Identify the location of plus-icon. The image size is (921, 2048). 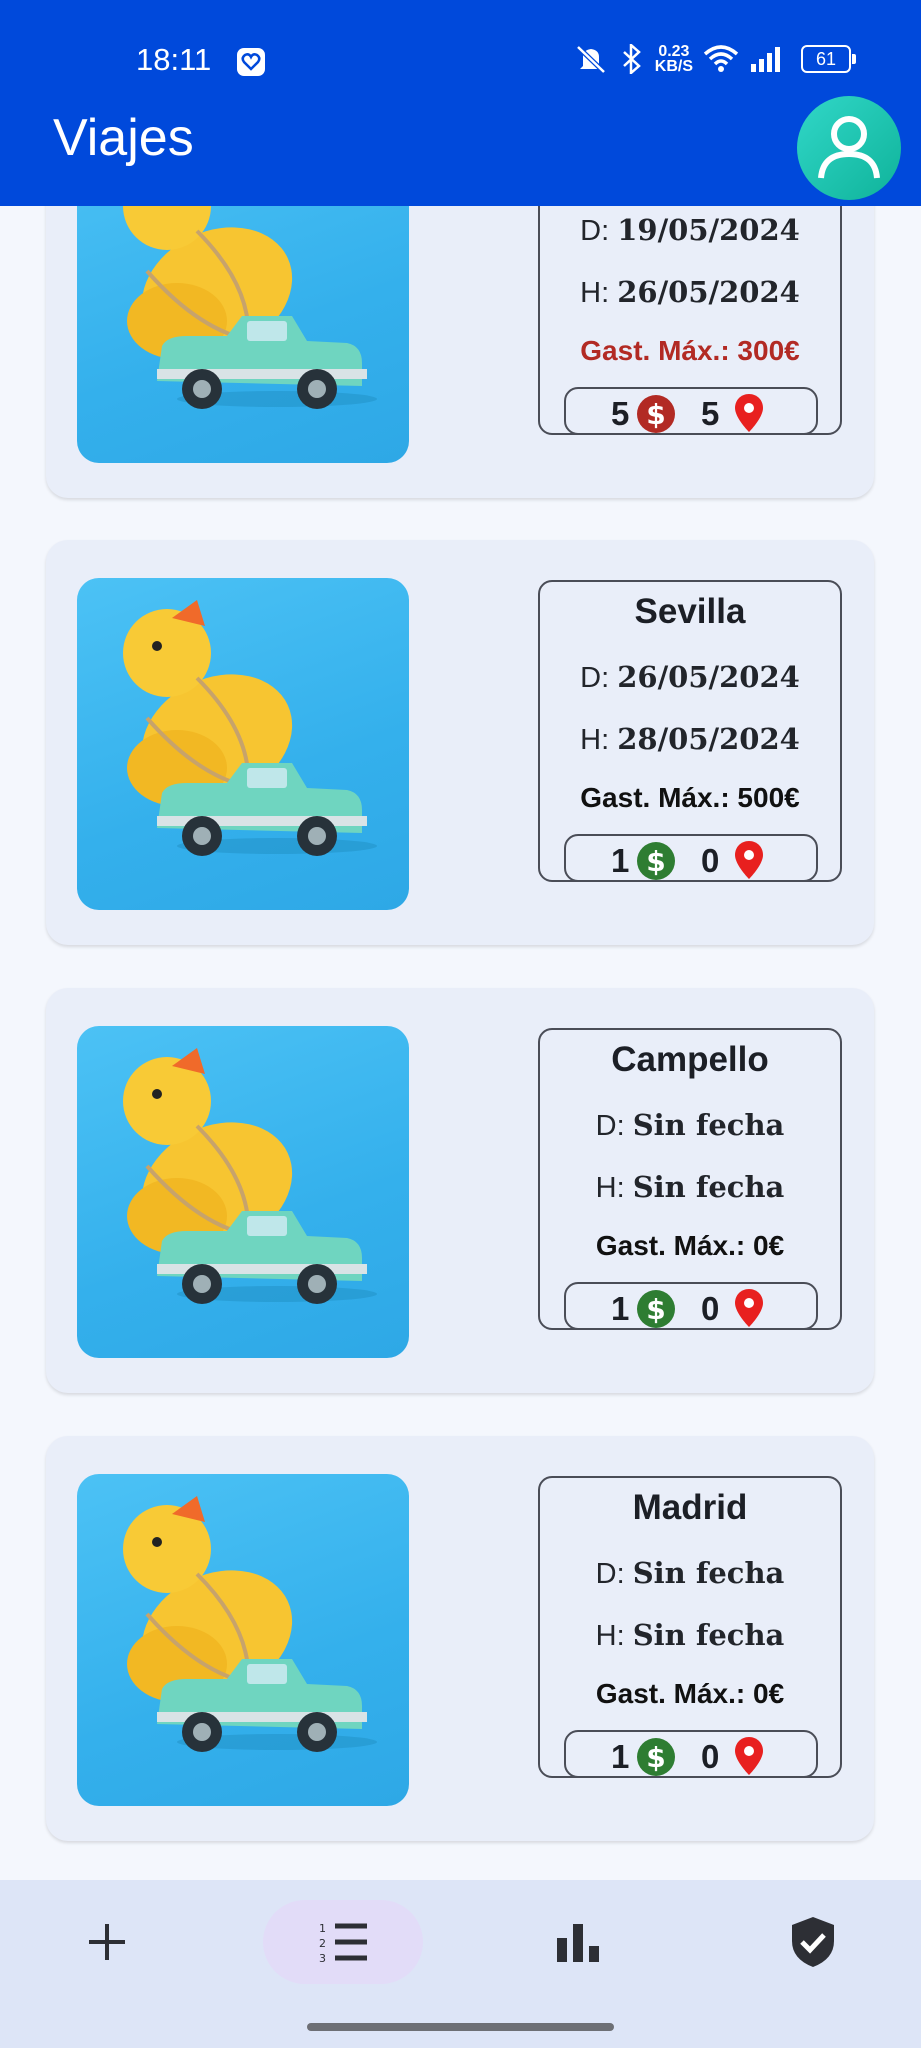
(107, 1942).